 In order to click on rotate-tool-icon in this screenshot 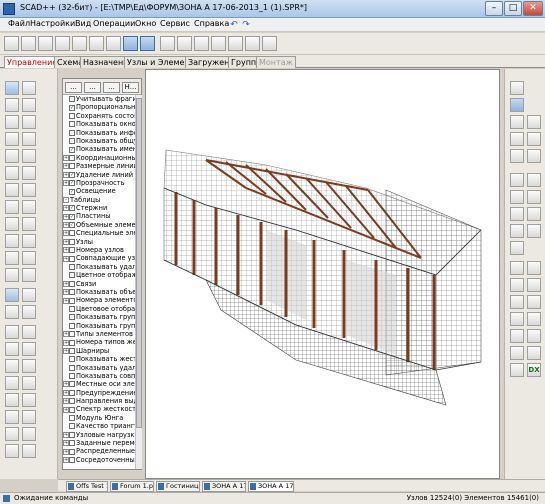, I will do `click(12, 156)`.